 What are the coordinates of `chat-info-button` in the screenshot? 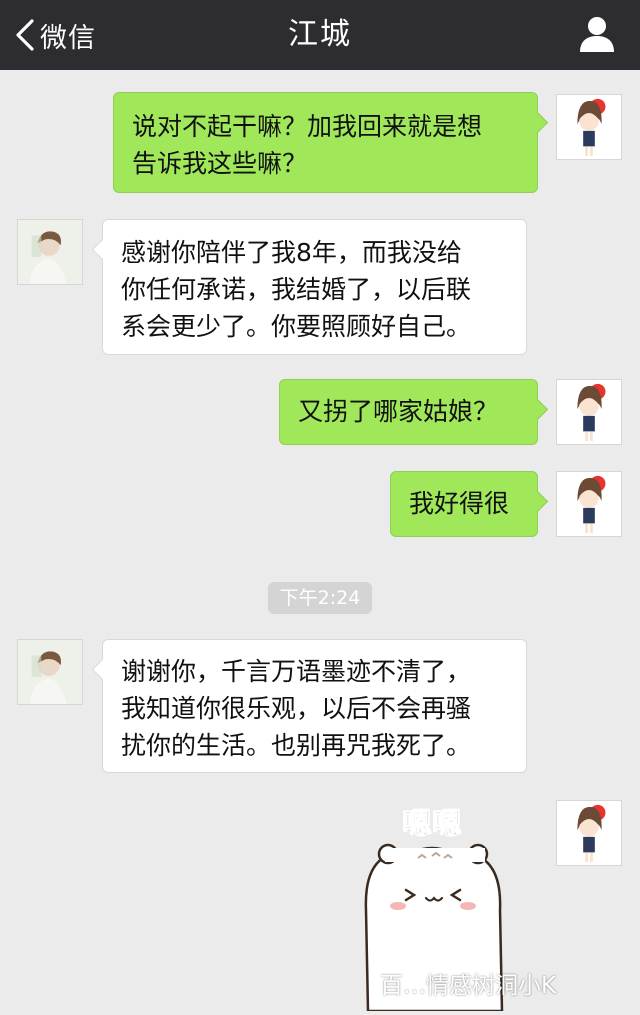 It's located at (597, 34).